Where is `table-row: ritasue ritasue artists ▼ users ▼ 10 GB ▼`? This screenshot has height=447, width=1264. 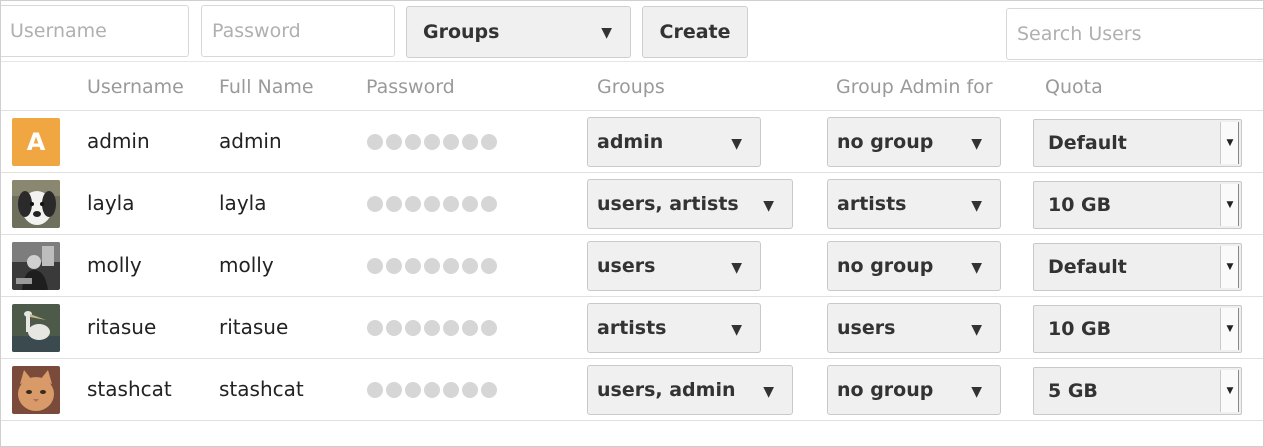
table-row: ritasue ritasue artists ▼ users ▼ 10 GB ▼ is located at coordinates (632, 328).